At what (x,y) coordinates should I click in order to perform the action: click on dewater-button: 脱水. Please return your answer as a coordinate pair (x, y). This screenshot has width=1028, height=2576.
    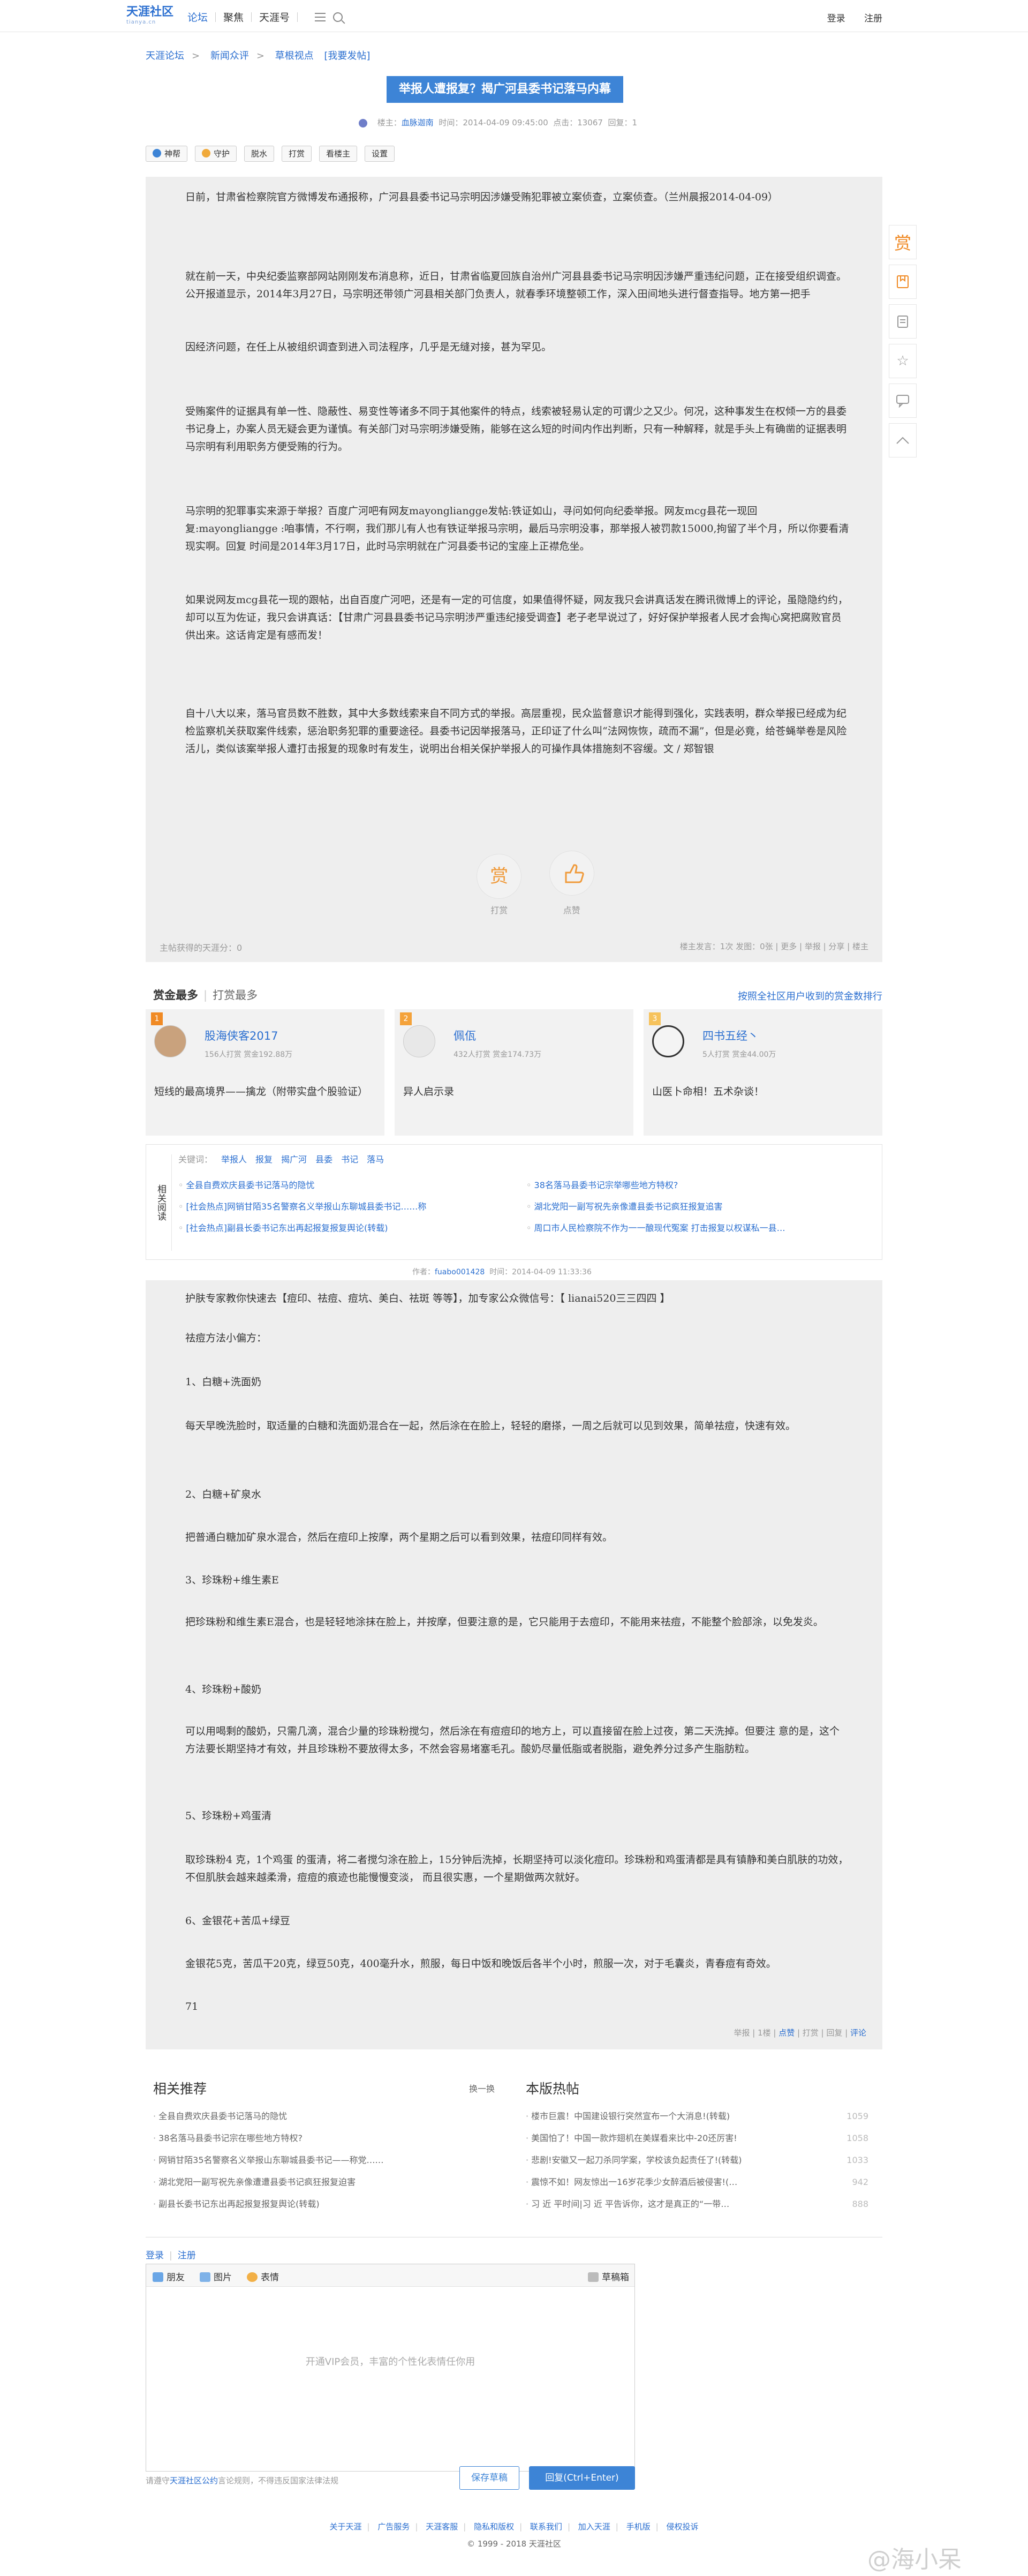
    Looking at the image, I should click on (259, 154).